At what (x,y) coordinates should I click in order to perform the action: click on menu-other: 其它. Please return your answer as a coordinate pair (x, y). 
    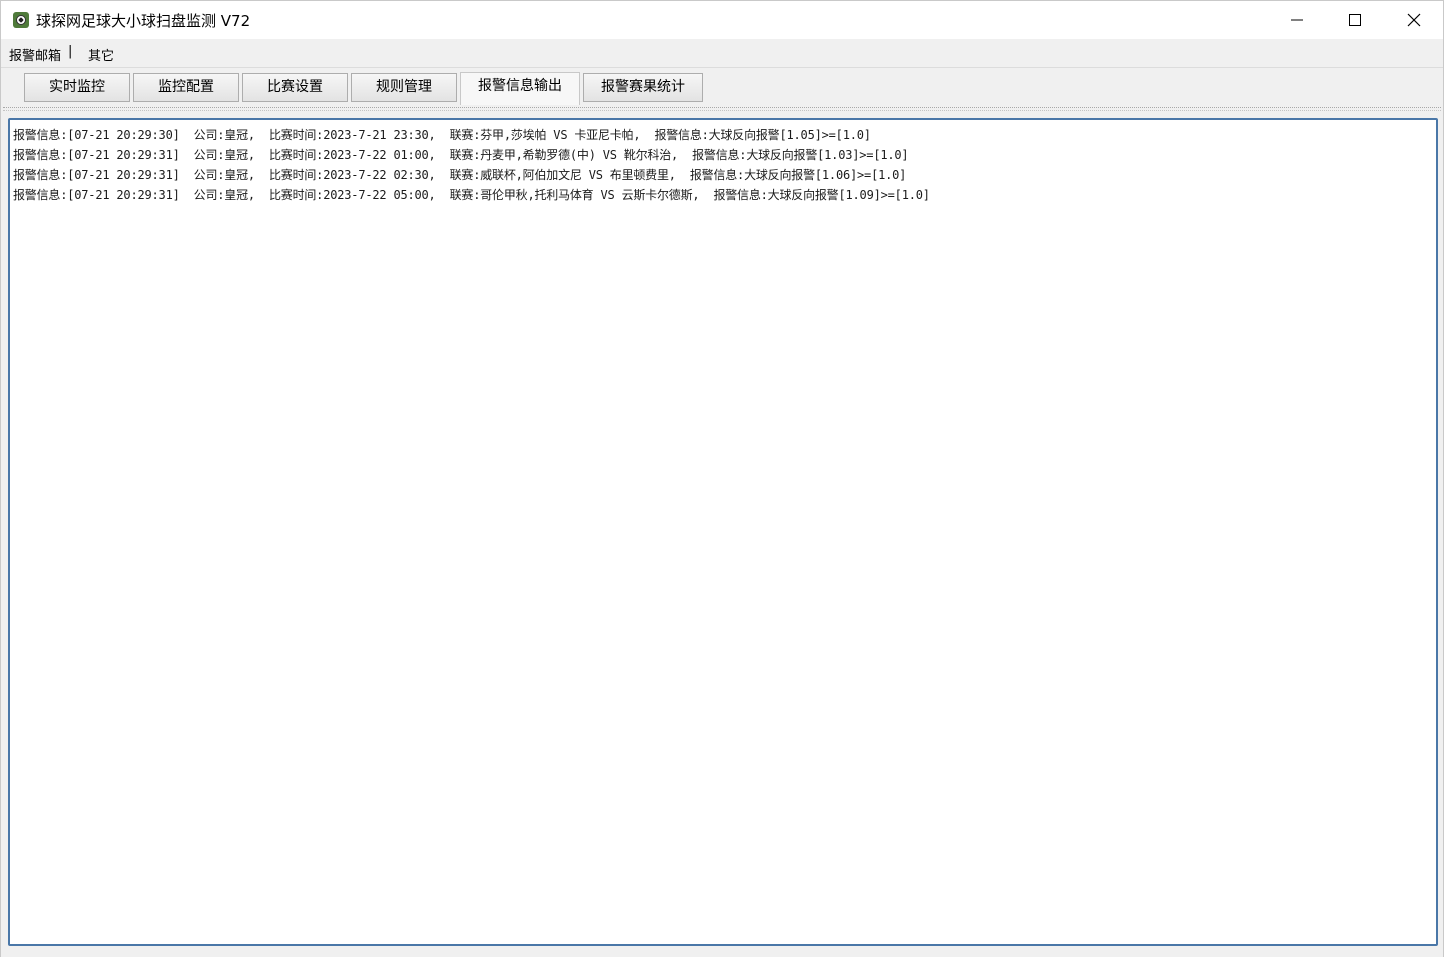
    Looking at the image, I should click on (101, 54).